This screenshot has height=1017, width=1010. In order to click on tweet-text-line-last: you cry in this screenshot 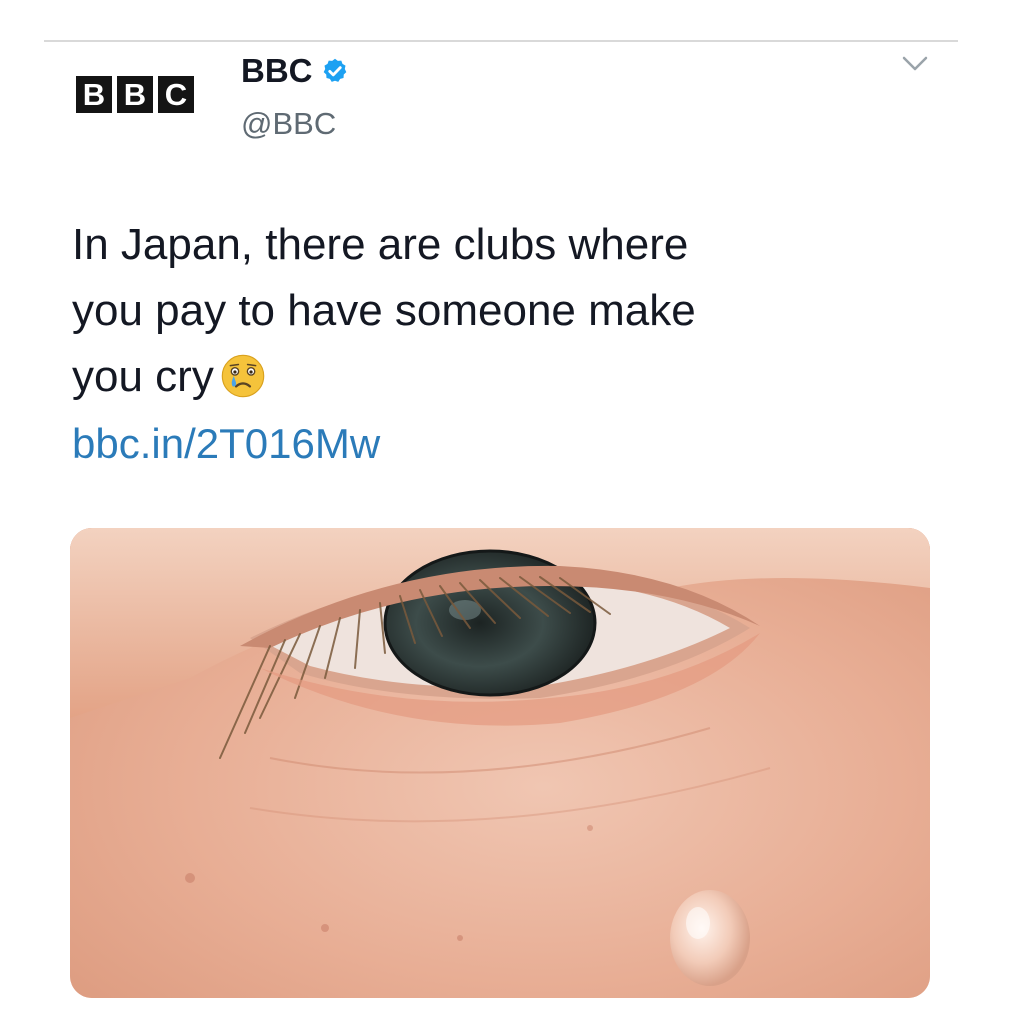, I will do `click(502, 377)`.